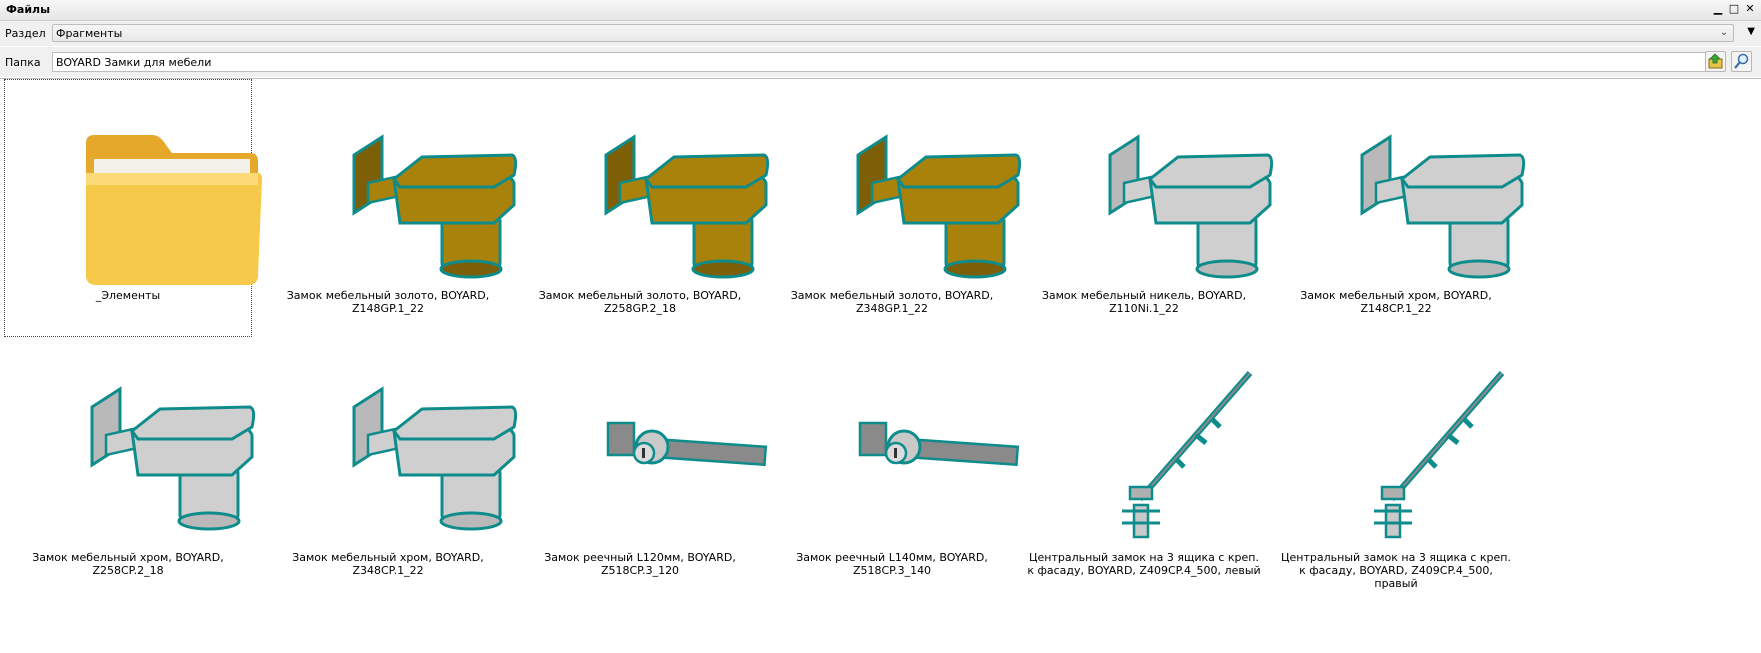 The width and height of the screenshot is (1761, 653). Describe the element at coordinates (128, 295) in the screenshot. I see `item-caption: _Элементы` at that location.